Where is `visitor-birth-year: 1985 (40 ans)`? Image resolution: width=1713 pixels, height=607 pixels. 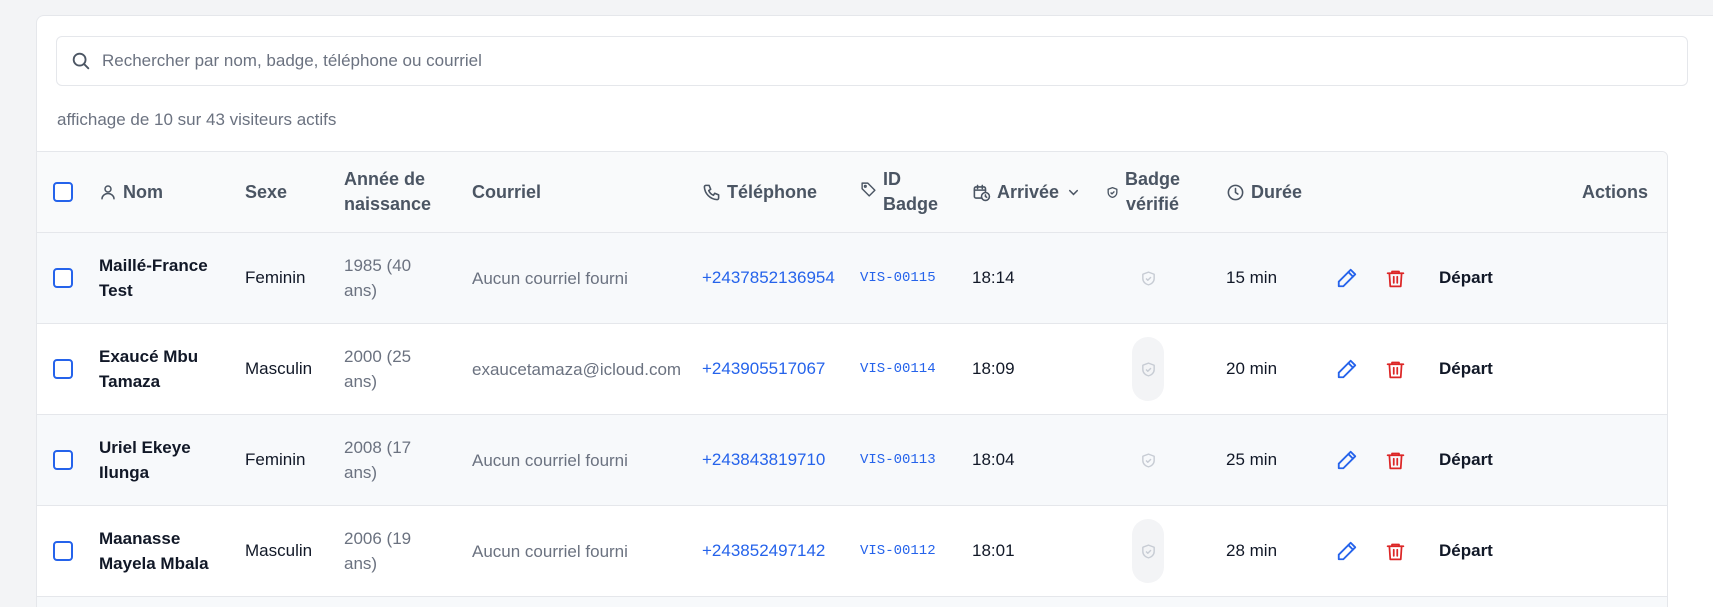
visitor-birth-year: 1985 (40 ans) is located at coordinates (377, 278).